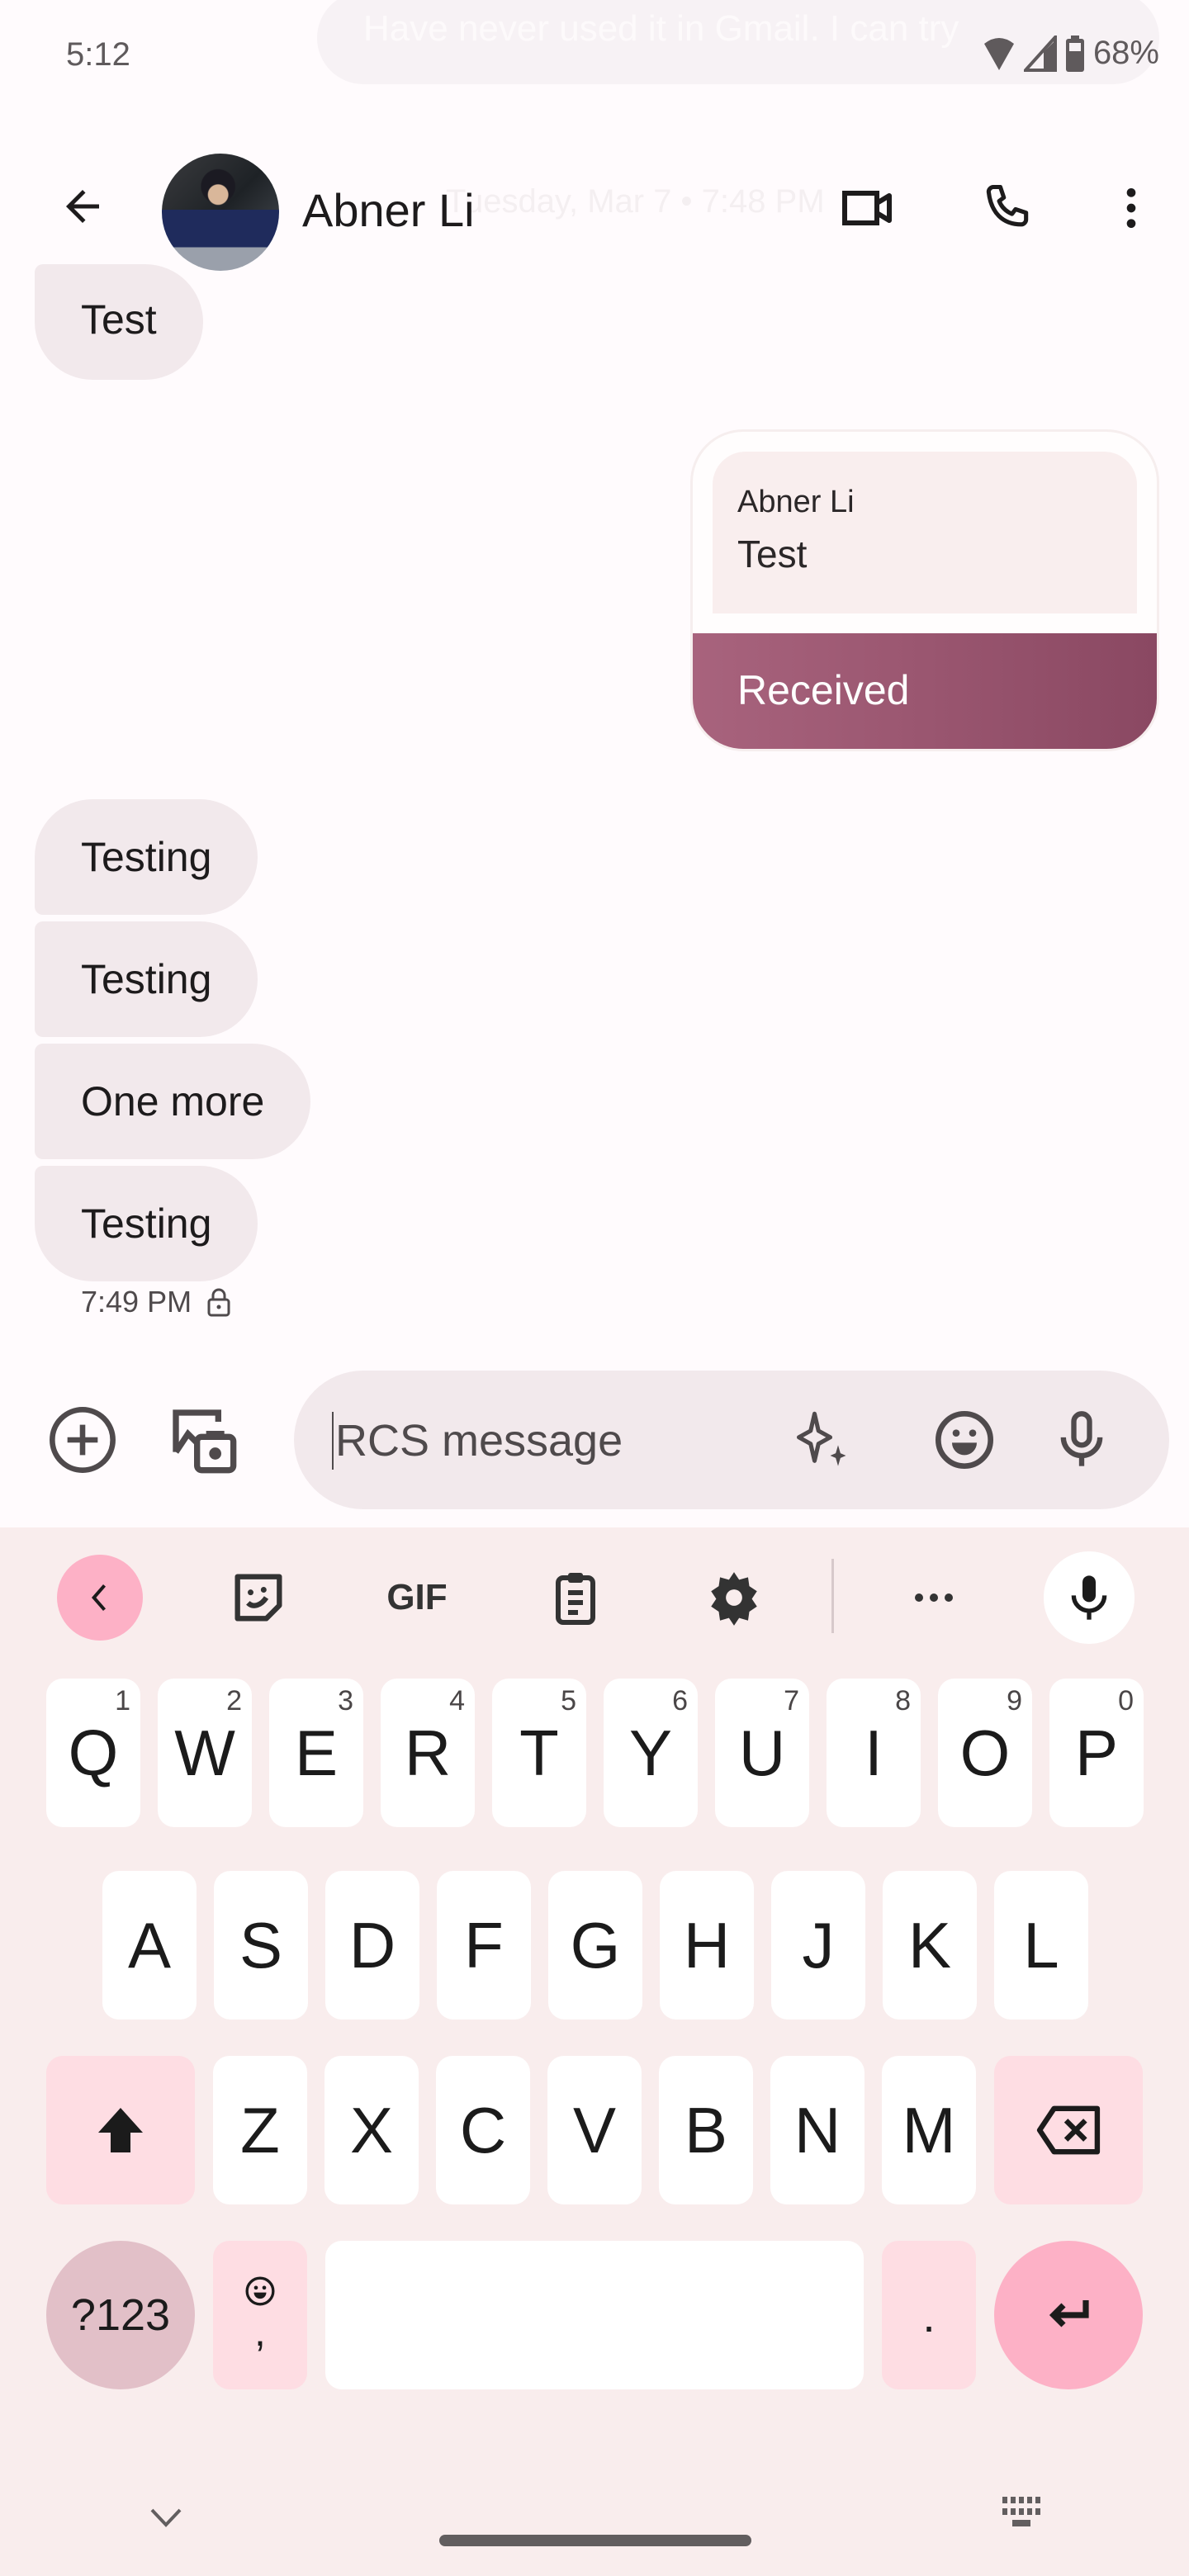 This screenshot has width=1189, height=2576. What do you see at coordinates (539, 1753) in the screenshot?
I see `key-t: T5` at bounding box center [539, 1753].